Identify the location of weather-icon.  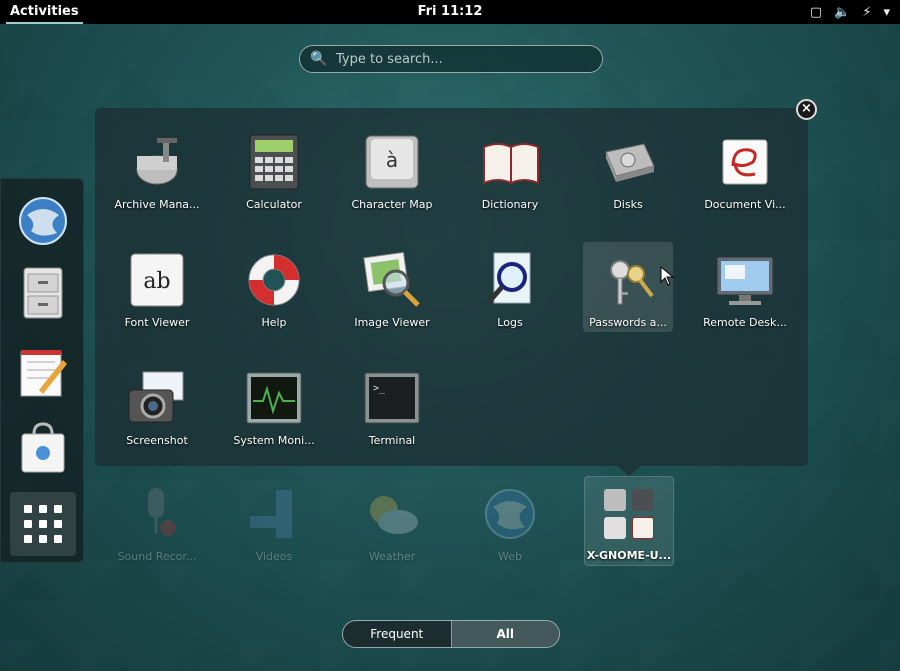
(394, 515).